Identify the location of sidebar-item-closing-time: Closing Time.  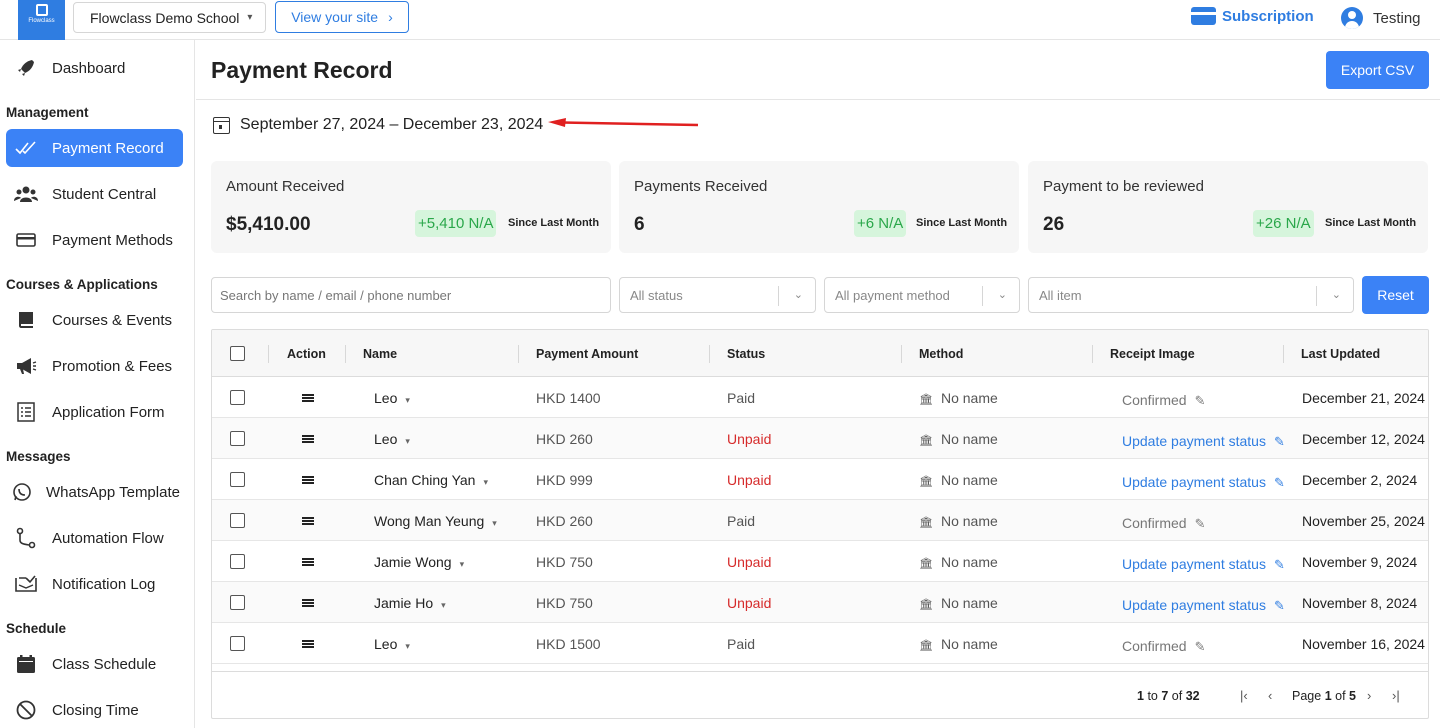
(94, 709).